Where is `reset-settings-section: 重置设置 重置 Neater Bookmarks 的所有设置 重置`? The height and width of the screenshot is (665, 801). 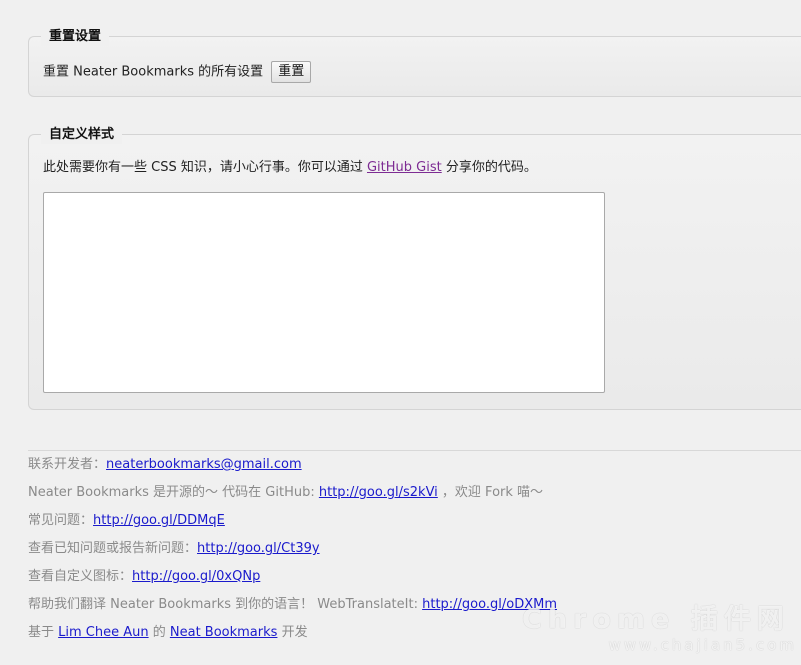 reset-settings-section: 重置设置 重置 Neater Bookmarks 的所有设置 重置 is located at coordinates (414, 62).